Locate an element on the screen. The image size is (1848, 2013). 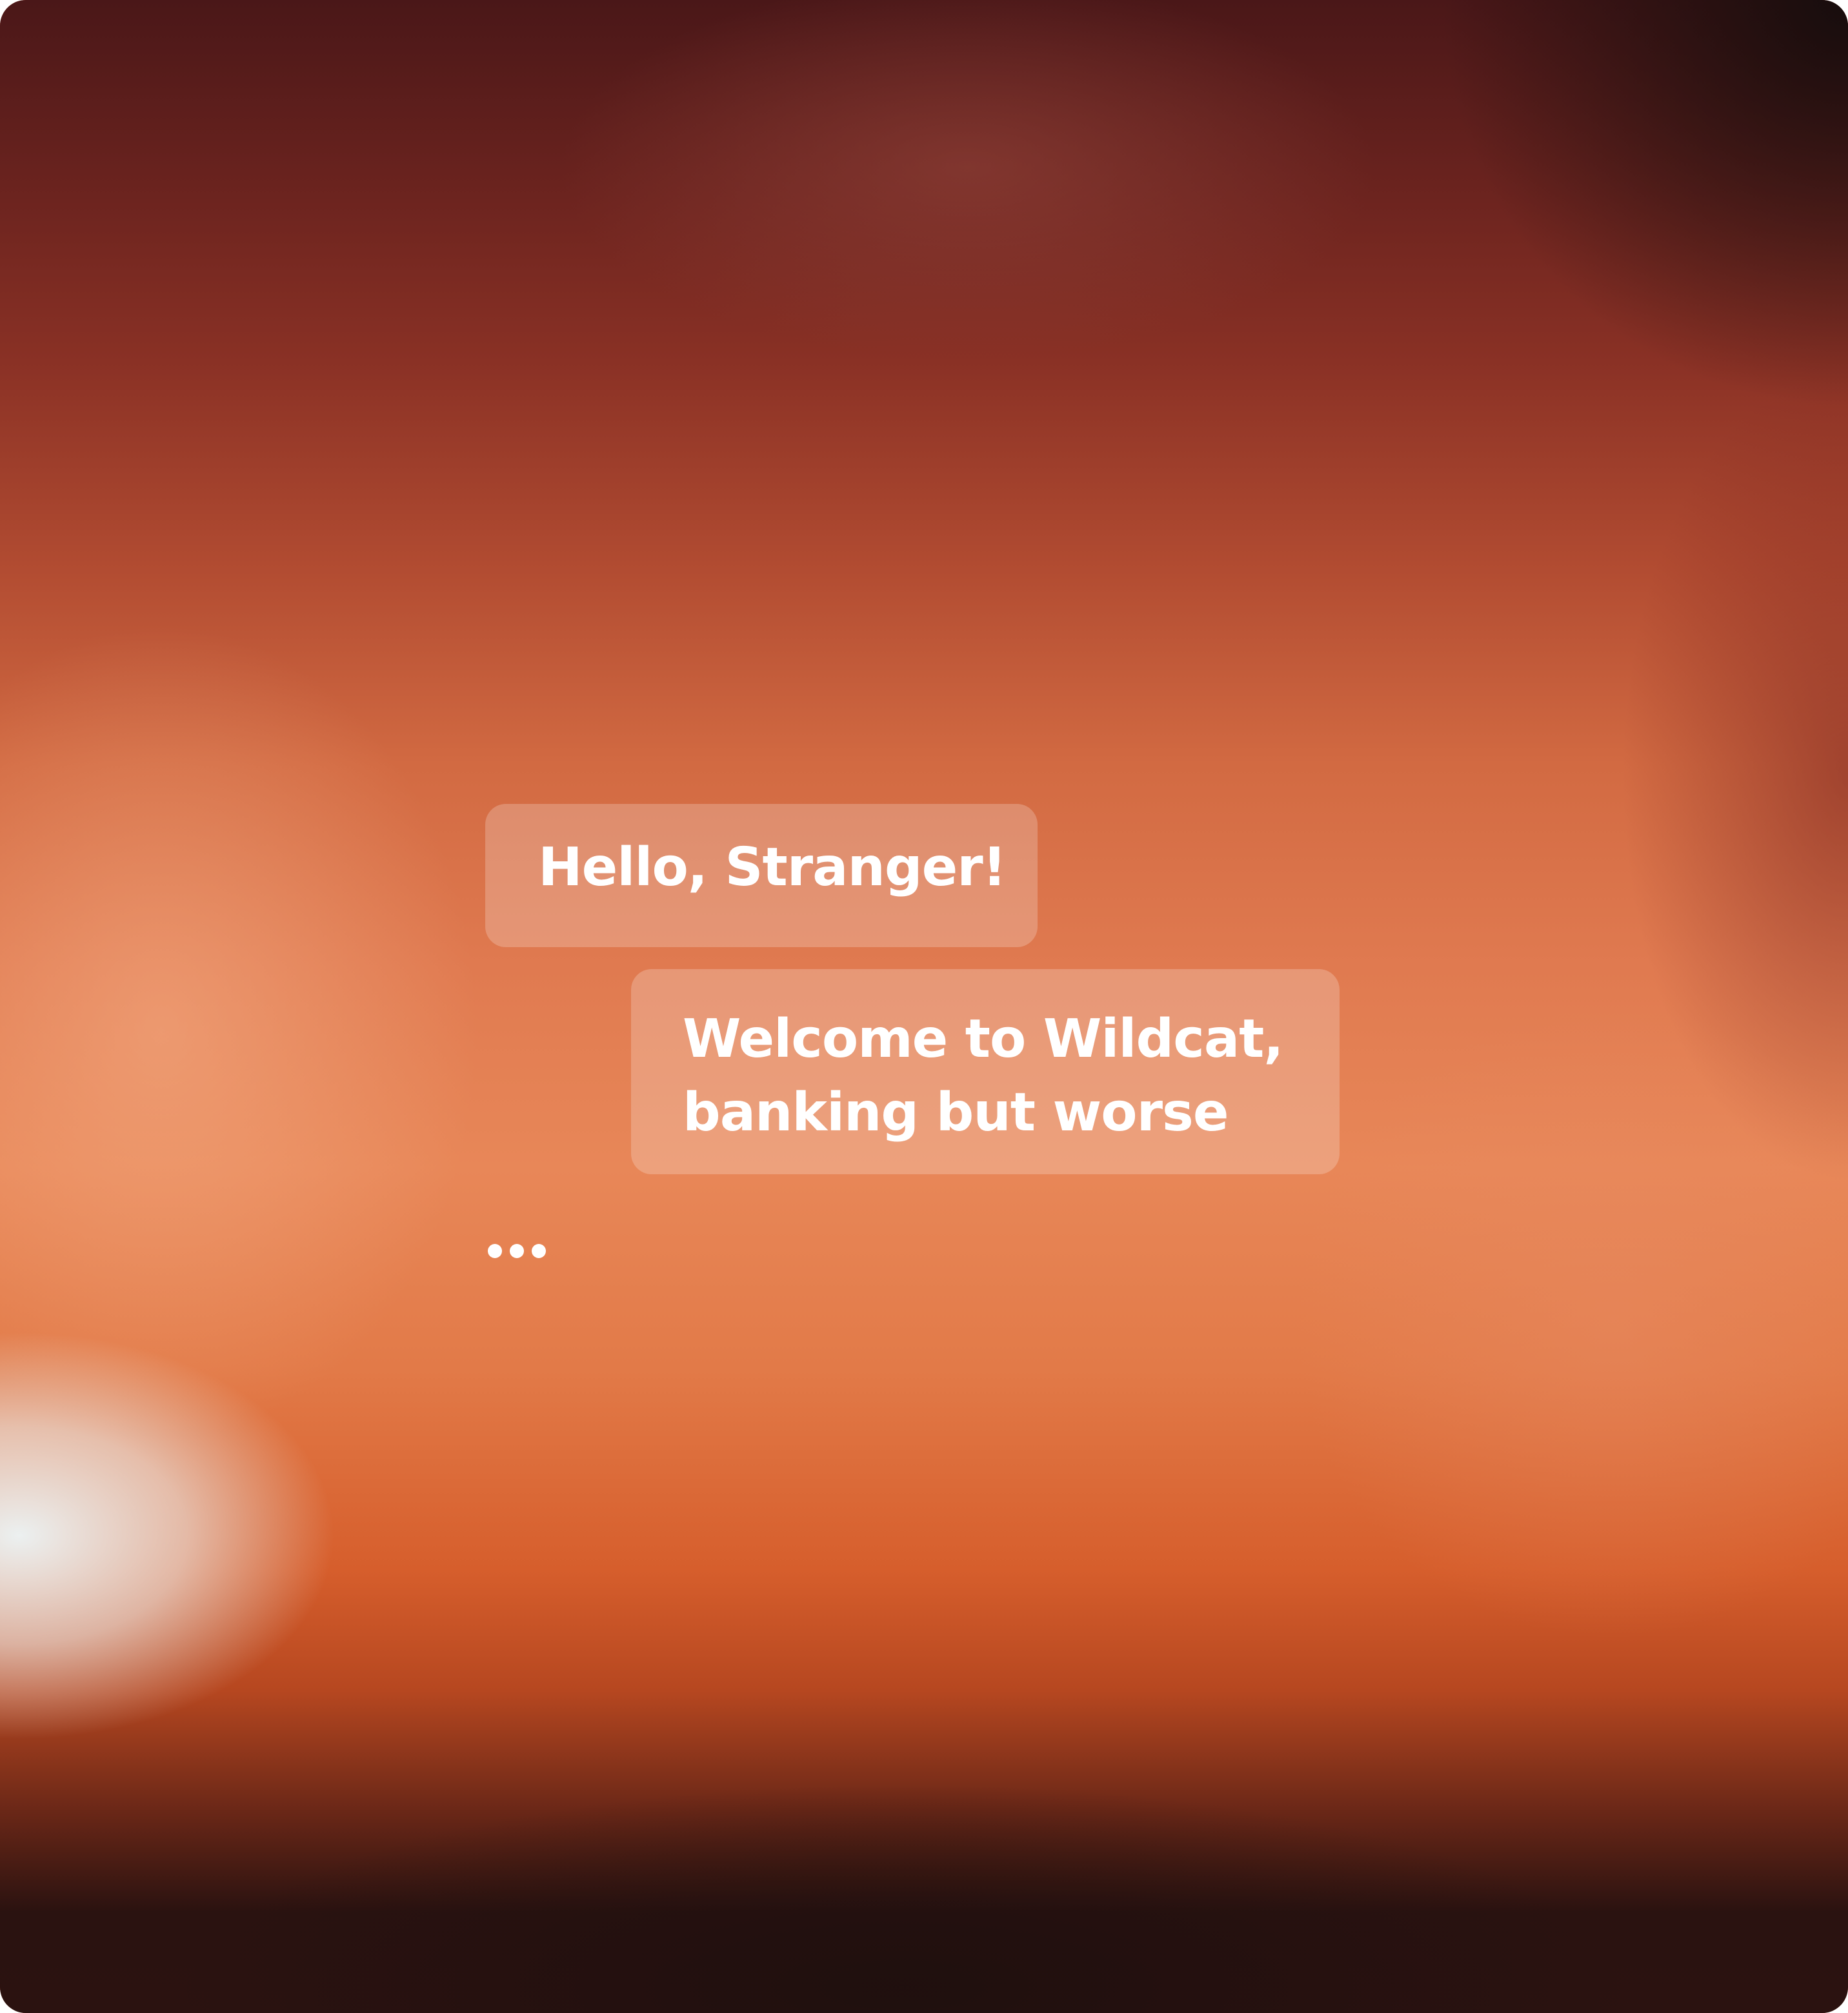
message-text-greeting: Hello, Stranger! is located at coordinates (772, 868).